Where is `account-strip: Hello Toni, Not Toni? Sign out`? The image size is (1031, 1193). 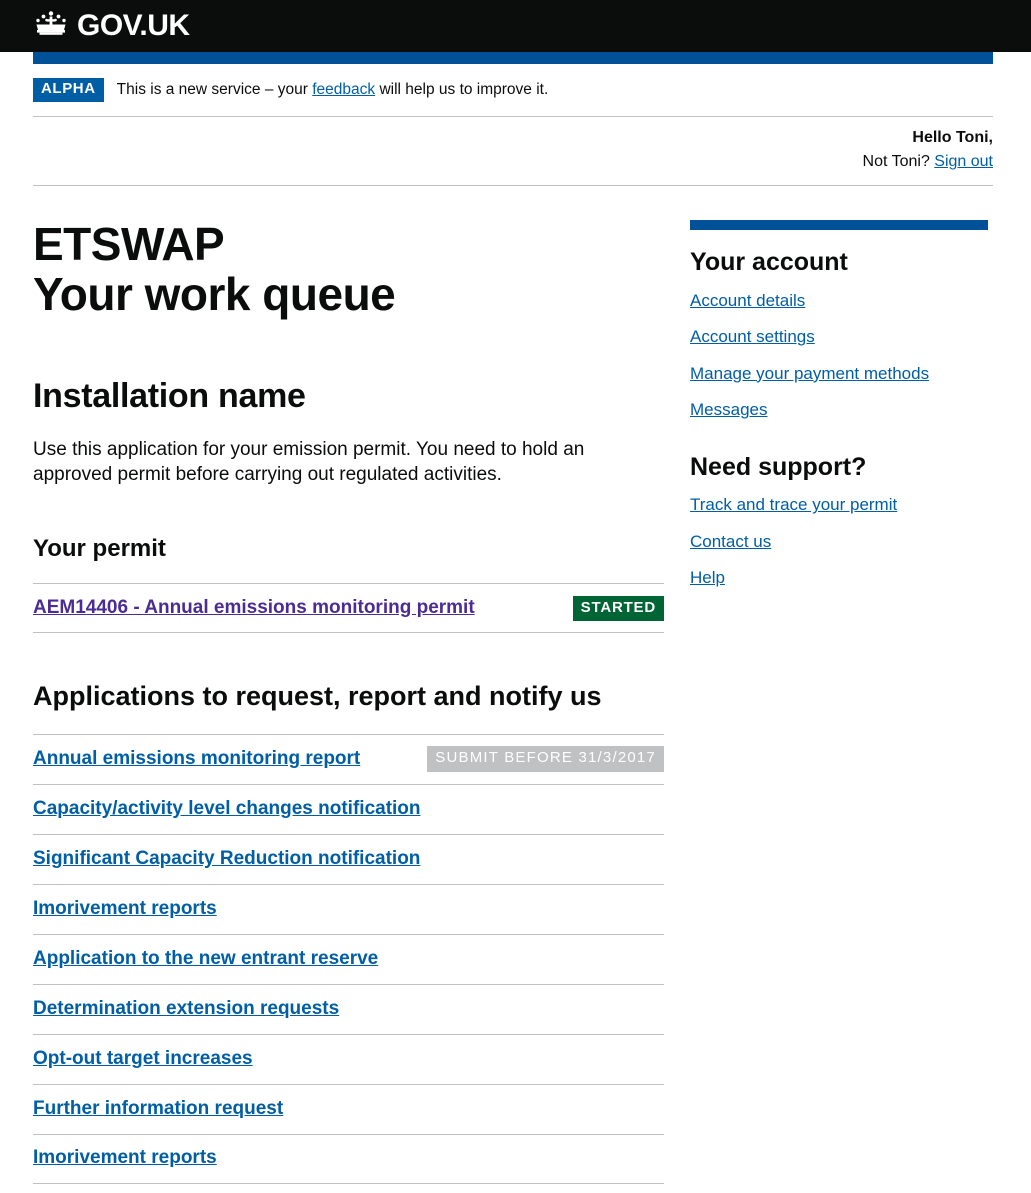
account-strip: Hello Toni, Not Toni? Sign out is located at coordinates (513, 152).